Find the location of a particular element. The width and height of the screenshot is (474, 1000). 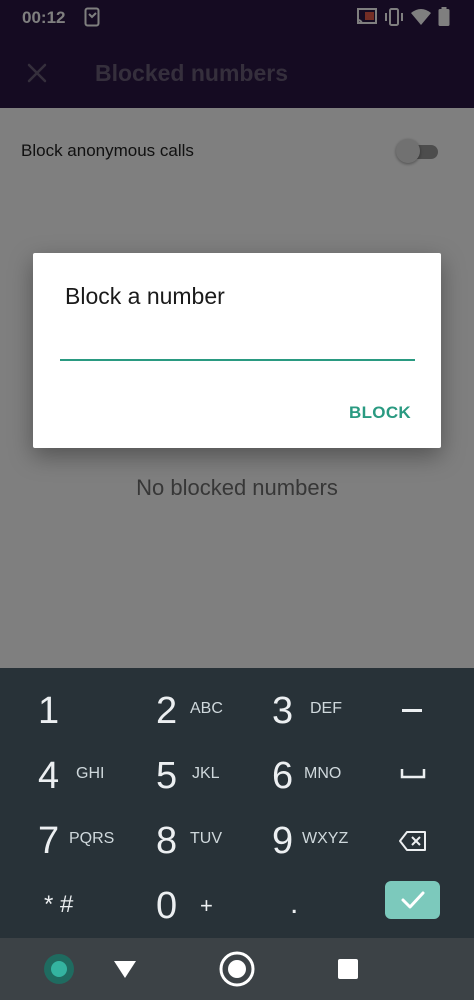

assistant-dot-icon is located at coordinates (59, 969).